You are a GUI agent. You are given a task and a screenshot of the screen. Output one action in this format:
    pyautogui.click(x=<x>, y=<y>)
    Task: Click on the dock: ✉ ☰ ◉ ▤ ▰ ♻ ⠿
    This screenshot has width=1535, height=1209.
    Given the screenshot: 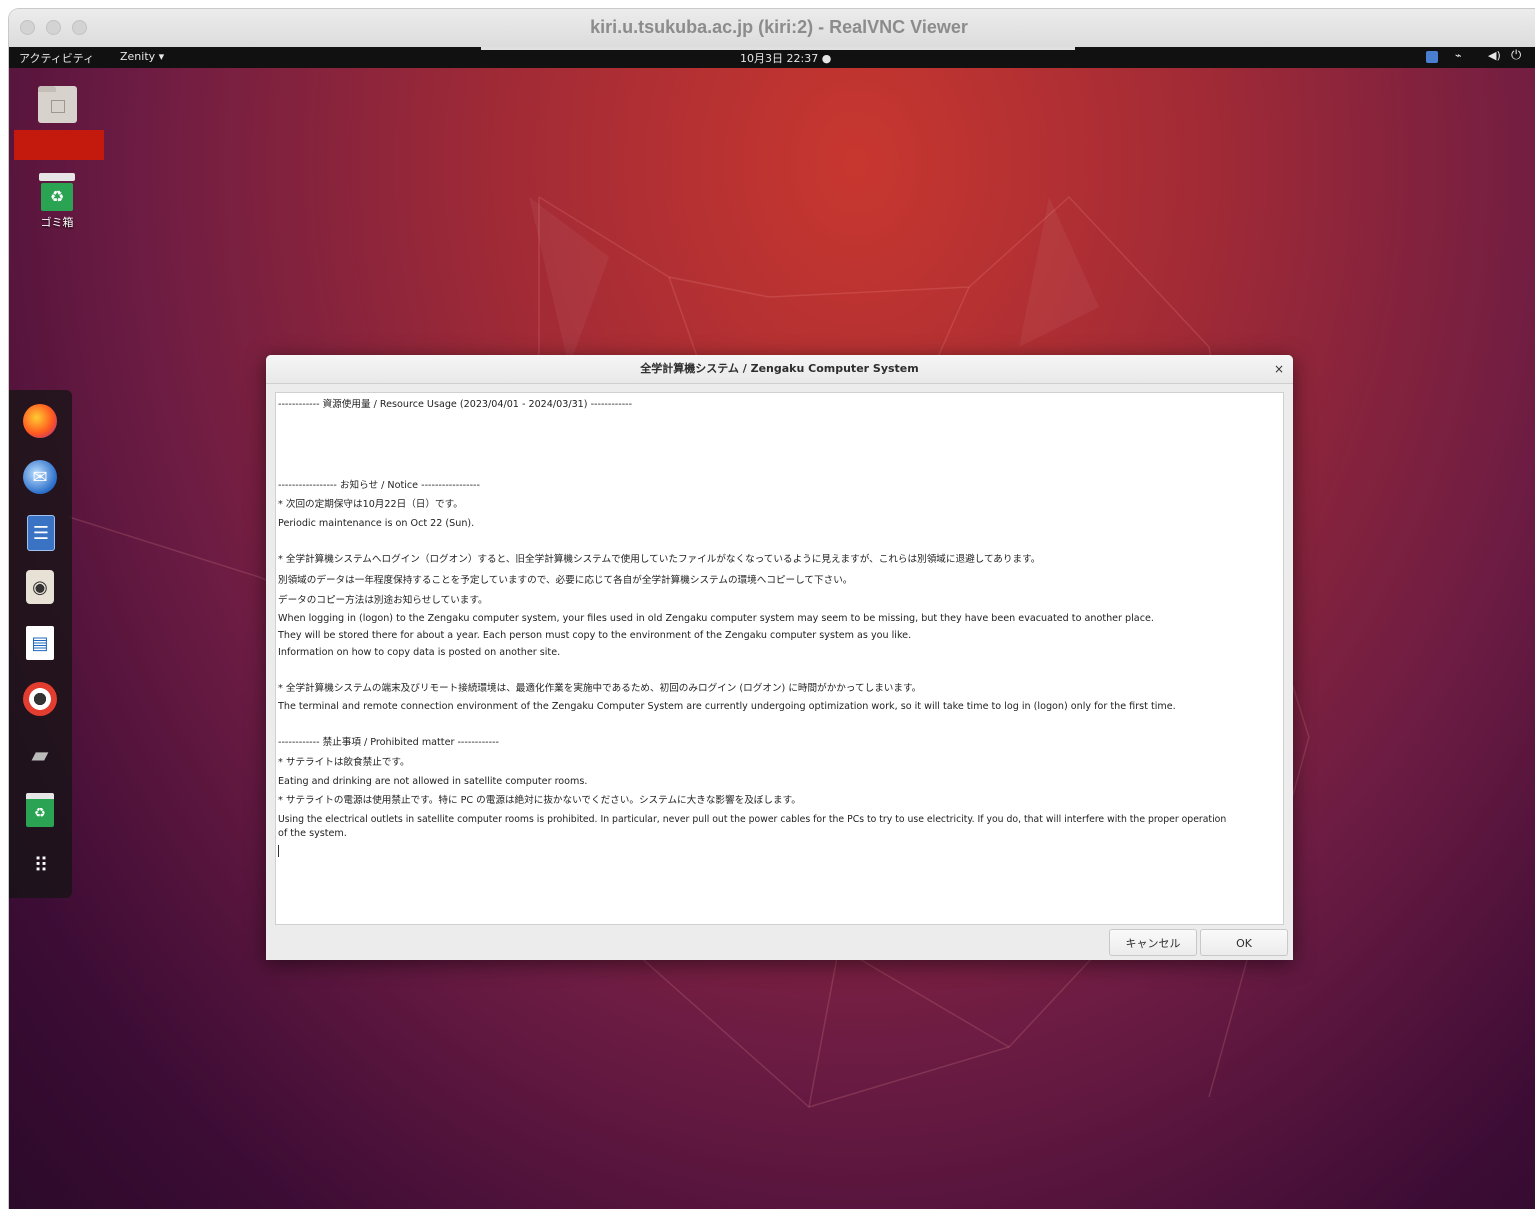 What is the action you would take?
    pyautogui.click(x=40, y=644)
    